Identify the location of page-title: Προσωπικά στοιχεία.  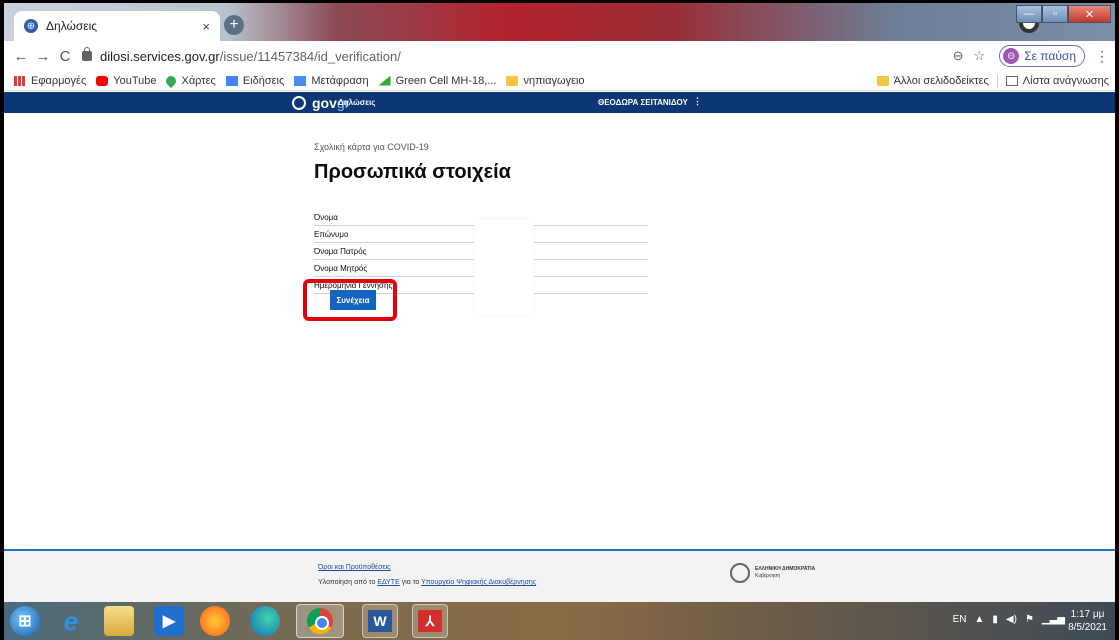
(412, 172).